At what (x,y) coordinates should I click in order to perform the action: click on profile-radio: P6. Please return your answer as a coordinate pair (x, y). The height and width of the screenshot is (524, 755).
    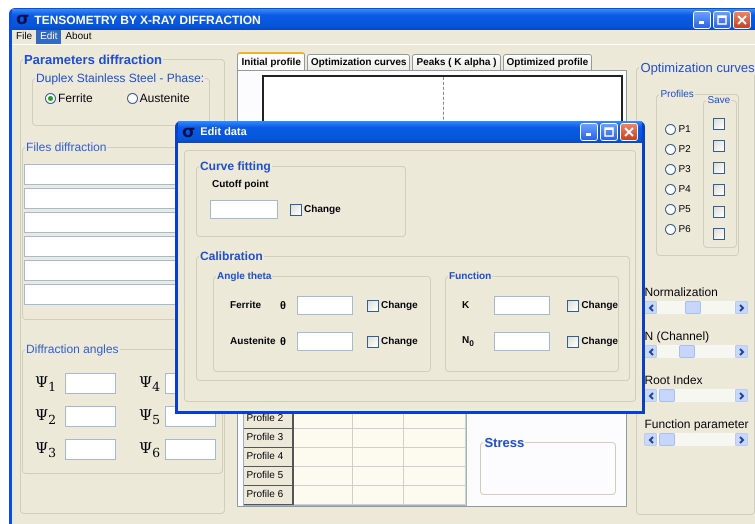
    Looking at the image, I should click on (684, 229).